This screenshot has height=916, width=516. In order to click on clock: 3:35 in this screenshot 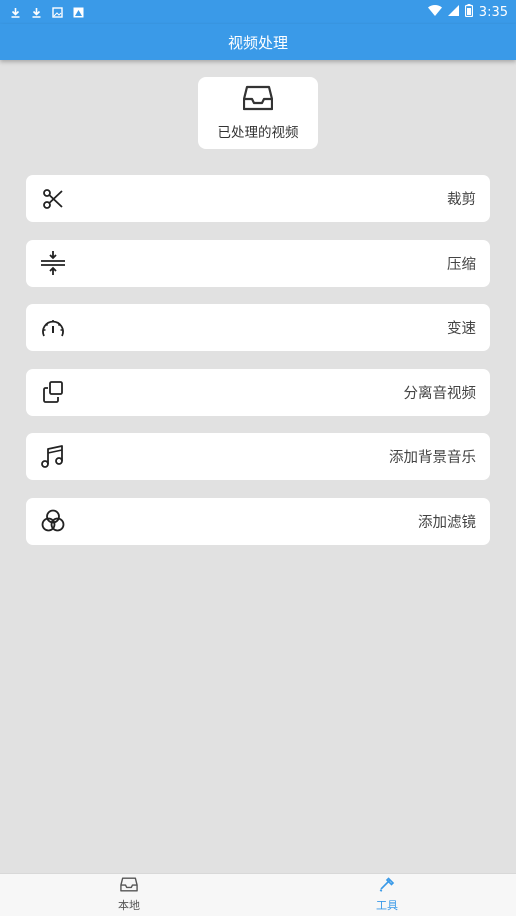, I will do `click(493, 12)`.